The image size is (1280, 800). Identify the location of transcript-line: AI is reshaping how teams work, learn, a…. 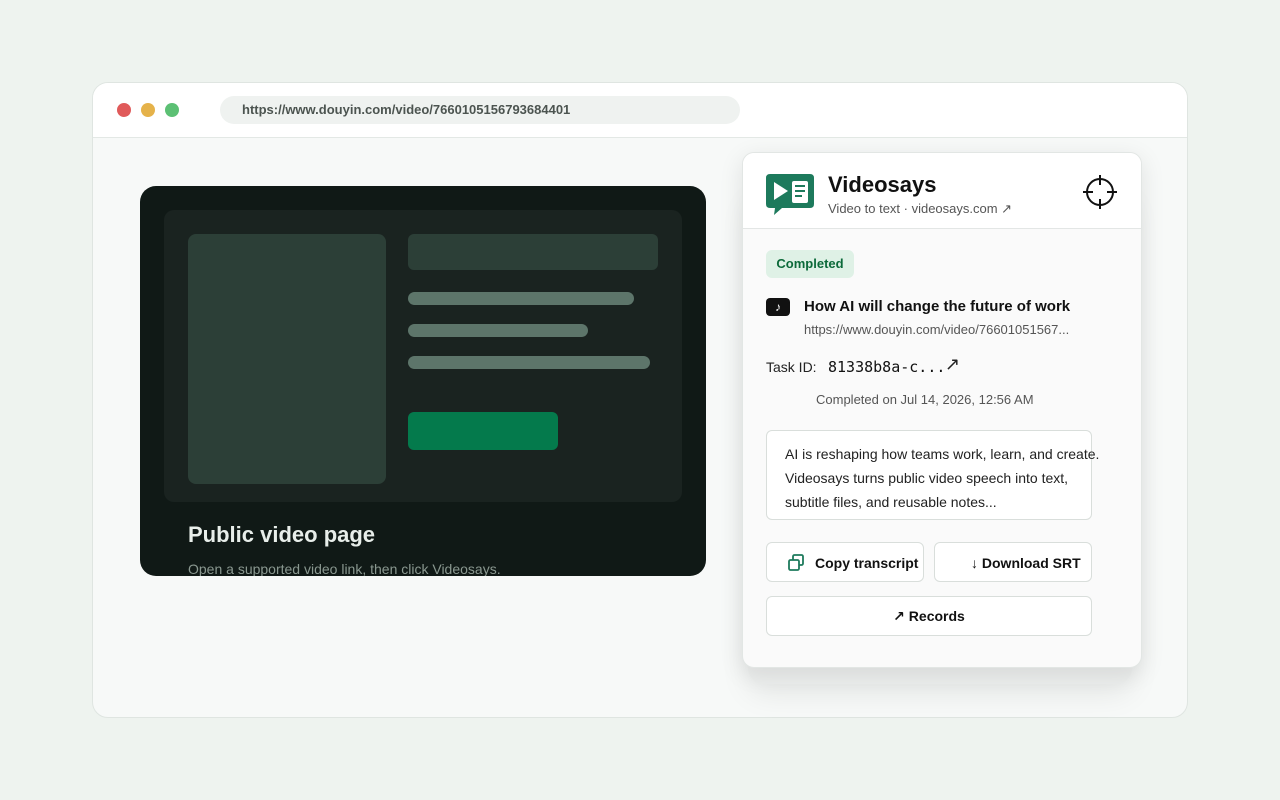
(942, 454).